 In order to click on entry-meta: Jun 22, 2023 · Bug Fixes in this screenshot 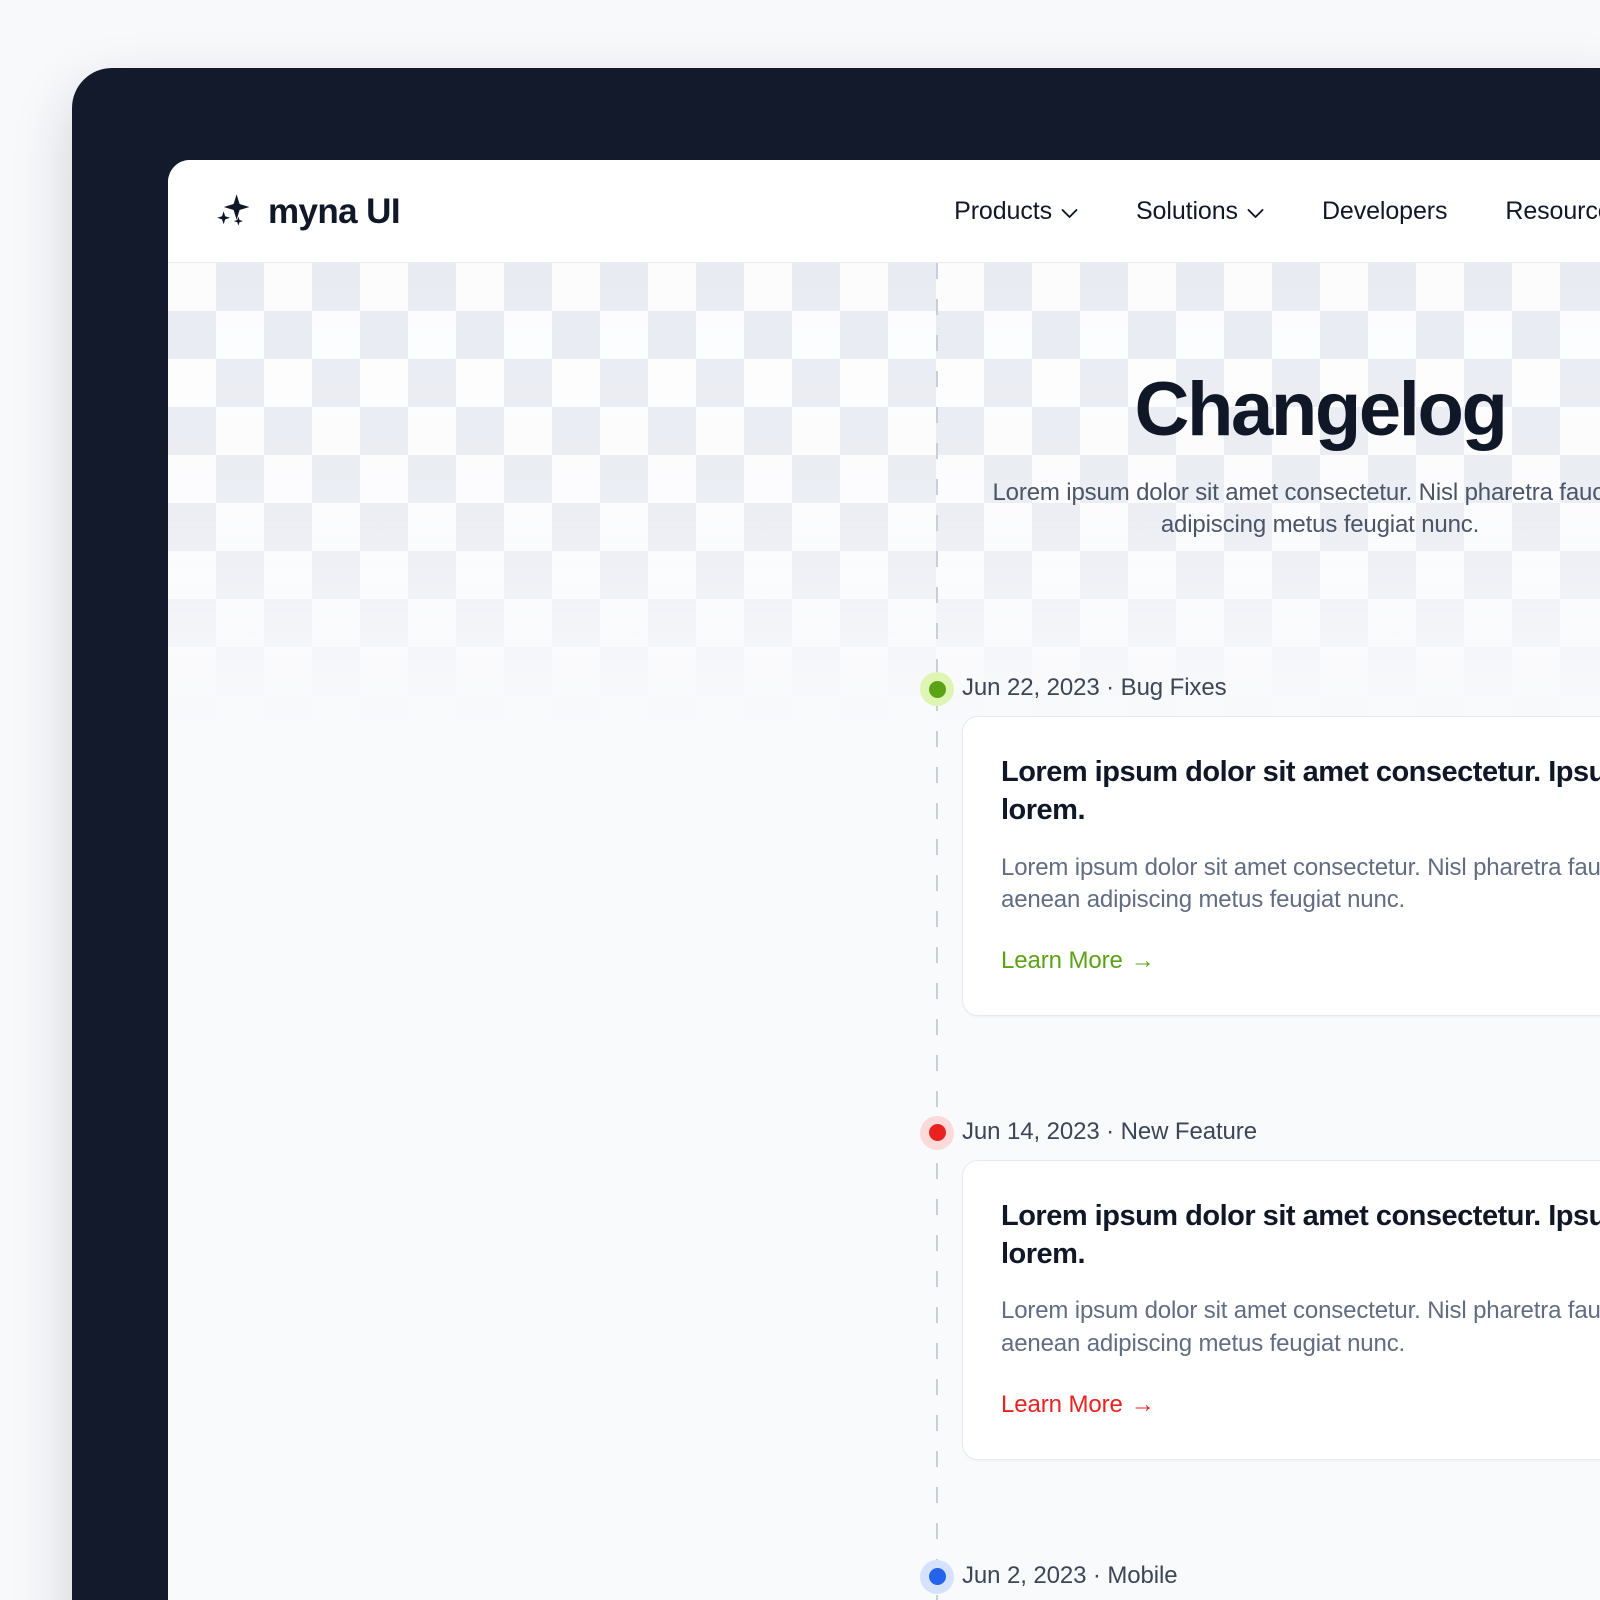, I will do `click(1094, 688)`.